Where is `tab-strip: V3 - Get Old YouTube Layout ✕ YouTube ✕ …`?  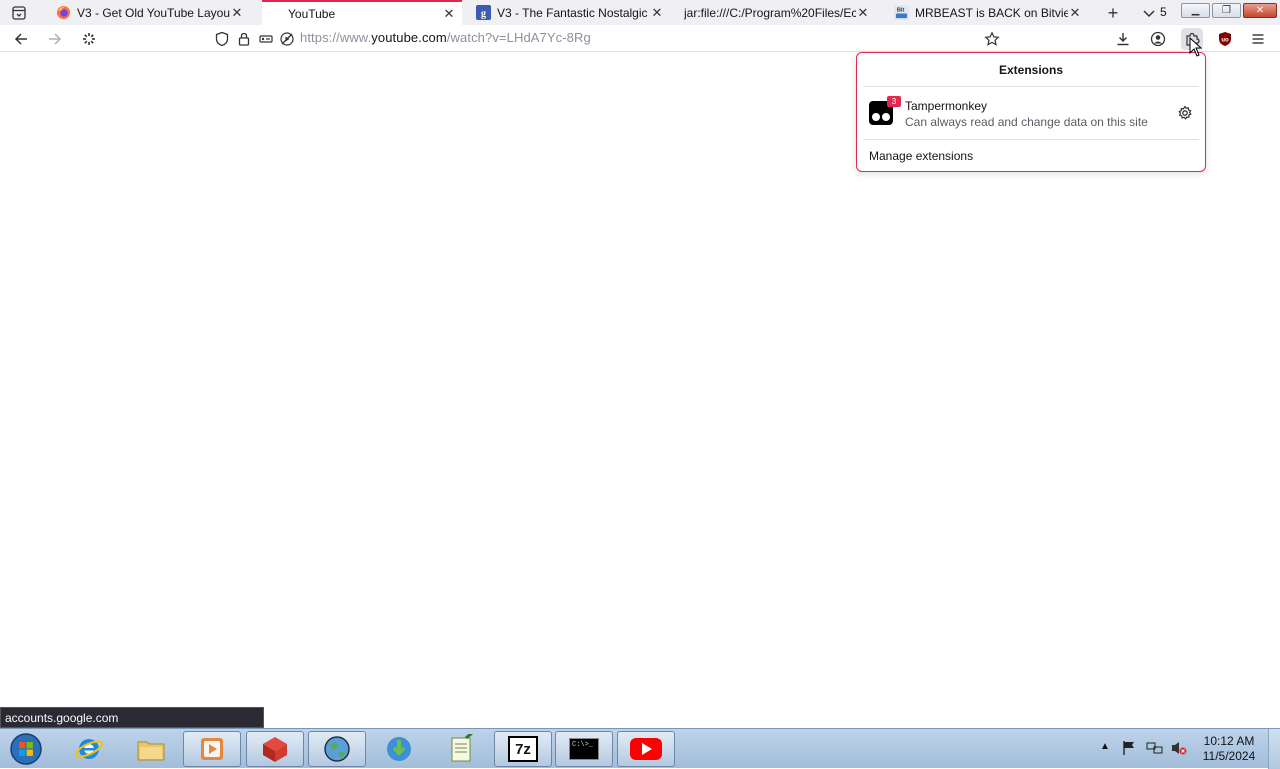
tab-strip: V3 - Get Old YouTube Layout ✕ YouTube ✕ … is located at coordinates (640, 12).